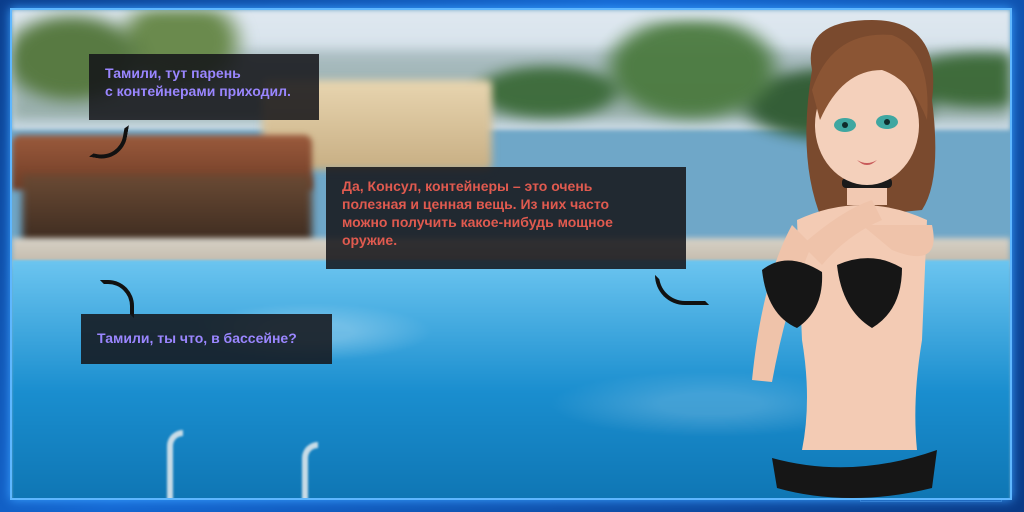 The width and height of the screenshot is (1024, 512). I want to click on dialogue-bubble-consul-2: Тамили, ты что, в бассейне?, so click(206, 339).